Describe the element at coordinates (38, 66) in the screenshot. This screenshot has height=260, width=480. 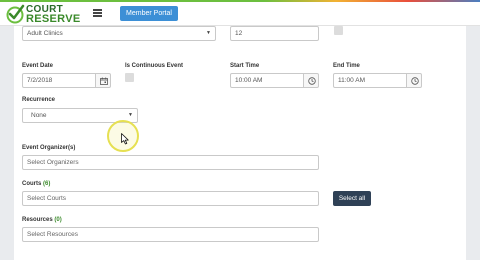
I see `event-date-label: Event Date` at that location.